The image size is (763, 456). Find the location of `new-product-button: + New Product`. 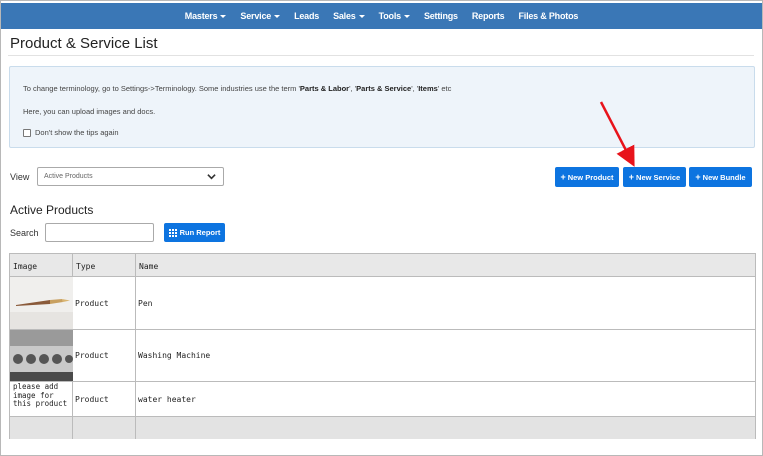

new-product-button: + New Product is located at coordinates (587, 177).